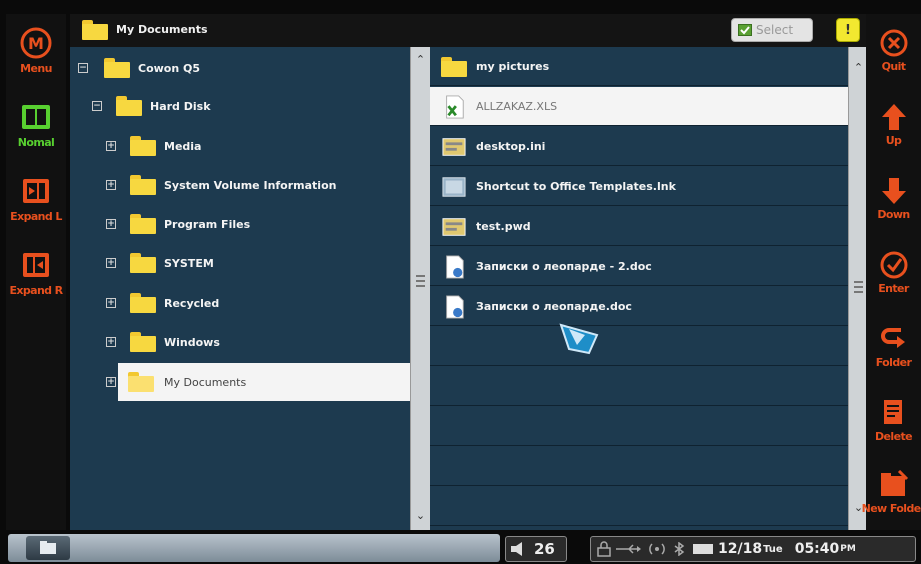  What do you see at coordinates (536, 549) in the screenshot?
I see `volume-indicator: 26` at bounding box center [536, 549].